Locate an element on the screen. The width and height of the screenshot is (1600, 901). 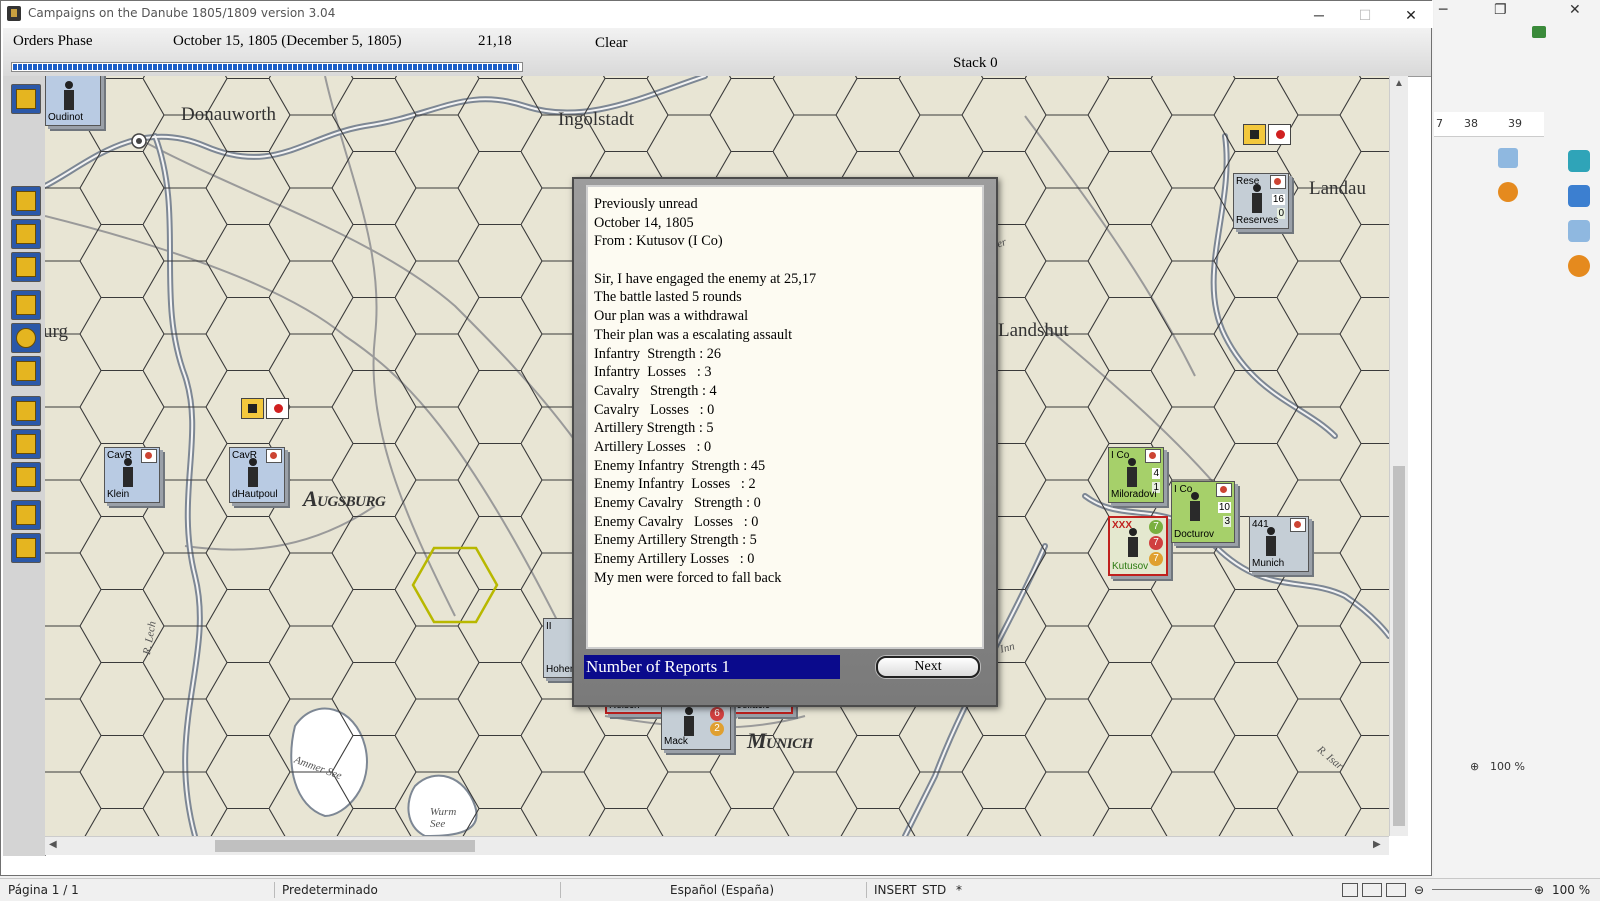
report-line: From : Kutusov (I Co) is located at coordinates (658, 241).